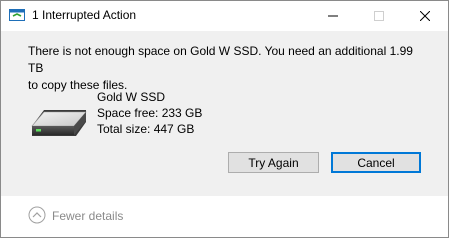 The height and width of the screenshot is (240, 449). I want to click on close-icon, so click(425, 16).